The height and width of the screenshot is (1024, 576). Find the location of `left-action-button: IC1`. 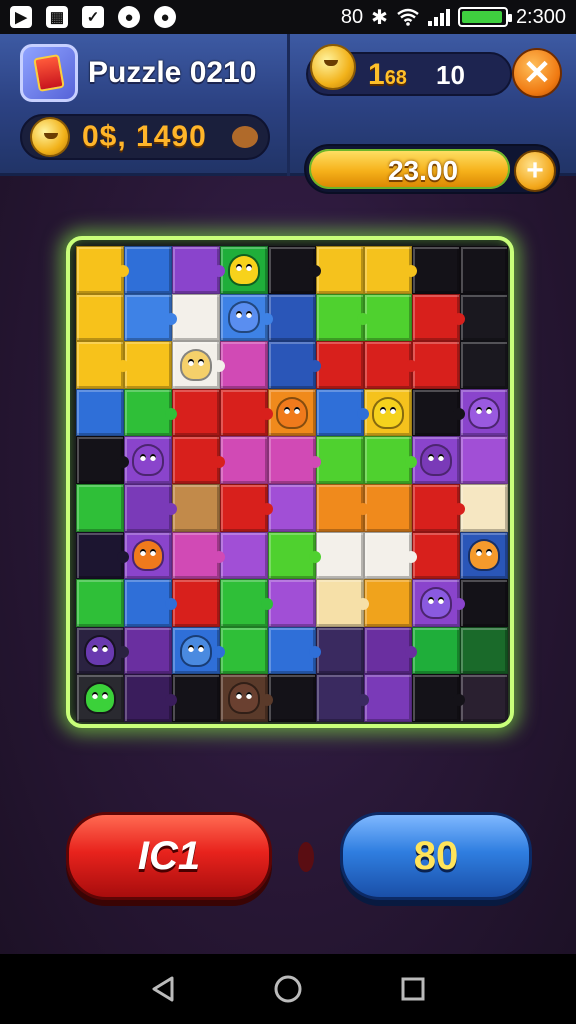

left-action-button: IC1 is located at coordinates (169, 856).